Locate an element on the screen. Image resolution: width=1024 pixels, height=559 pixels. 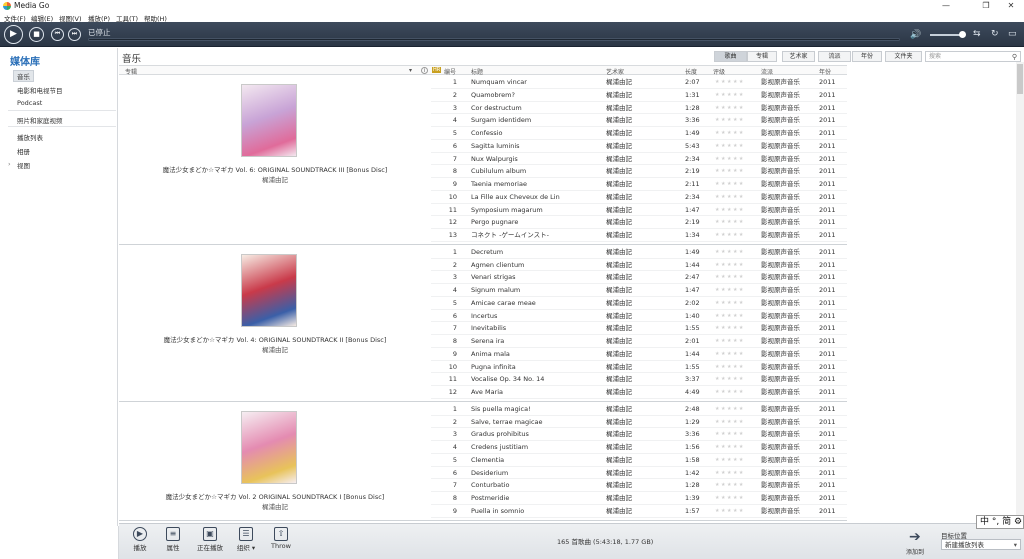
tab-songs: 歌曲 is located at coordinates (730, 56).